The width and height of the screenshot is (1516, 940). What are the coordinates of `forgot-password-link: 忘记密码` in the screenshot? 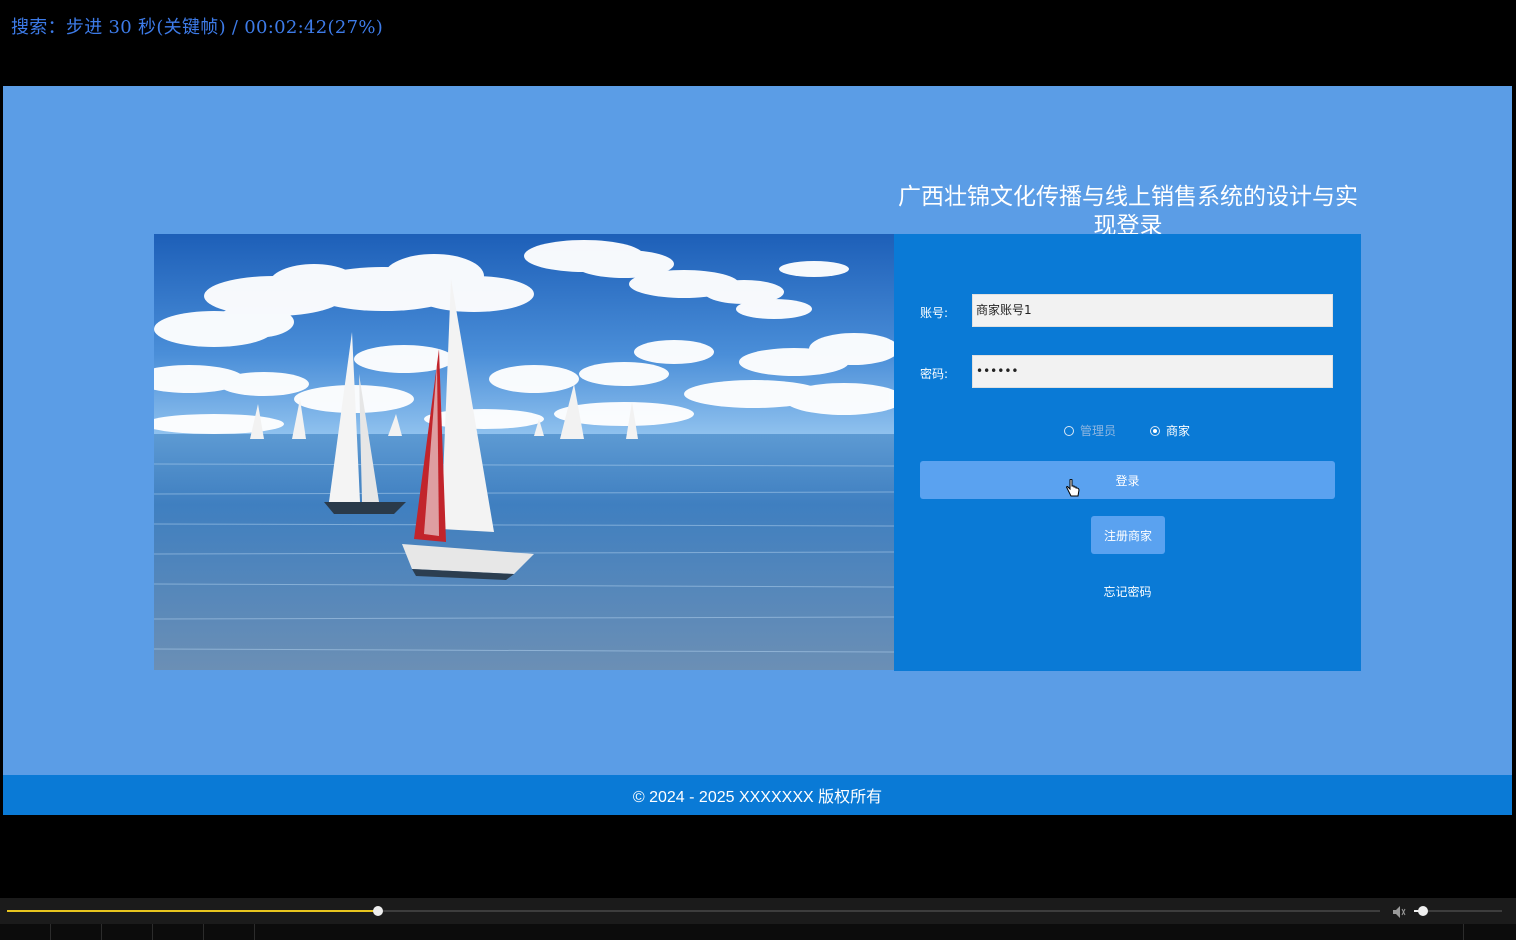 It's located at (1127, 591).